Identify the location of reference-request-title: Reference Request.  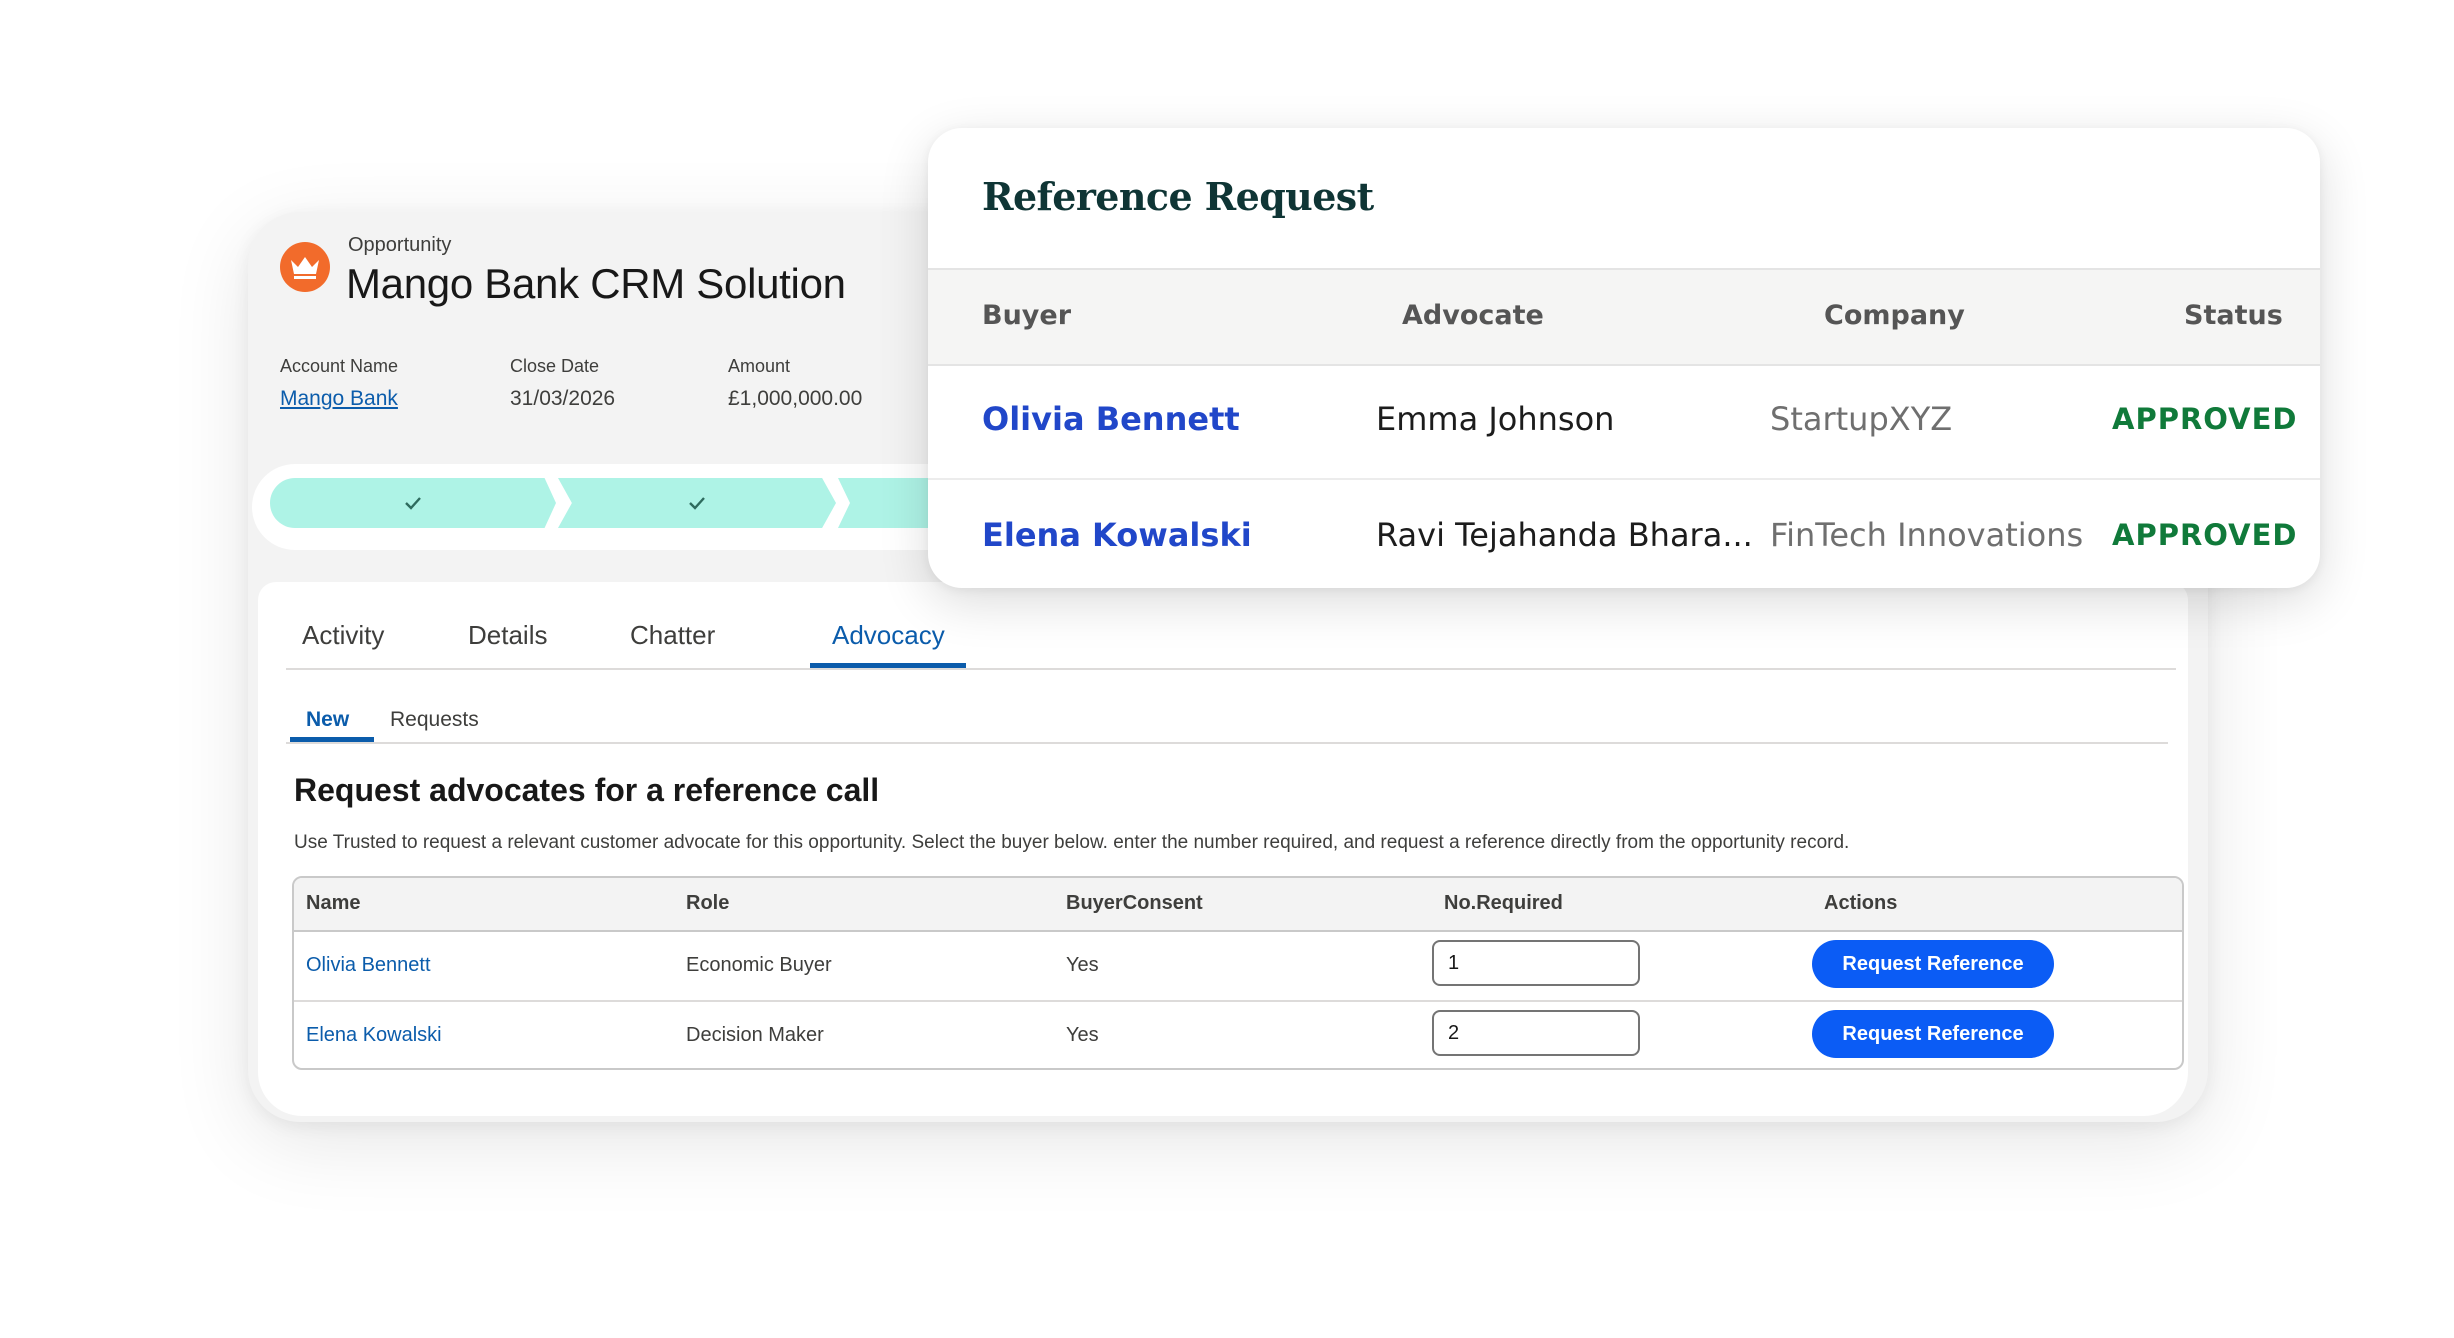
(1178, 196).